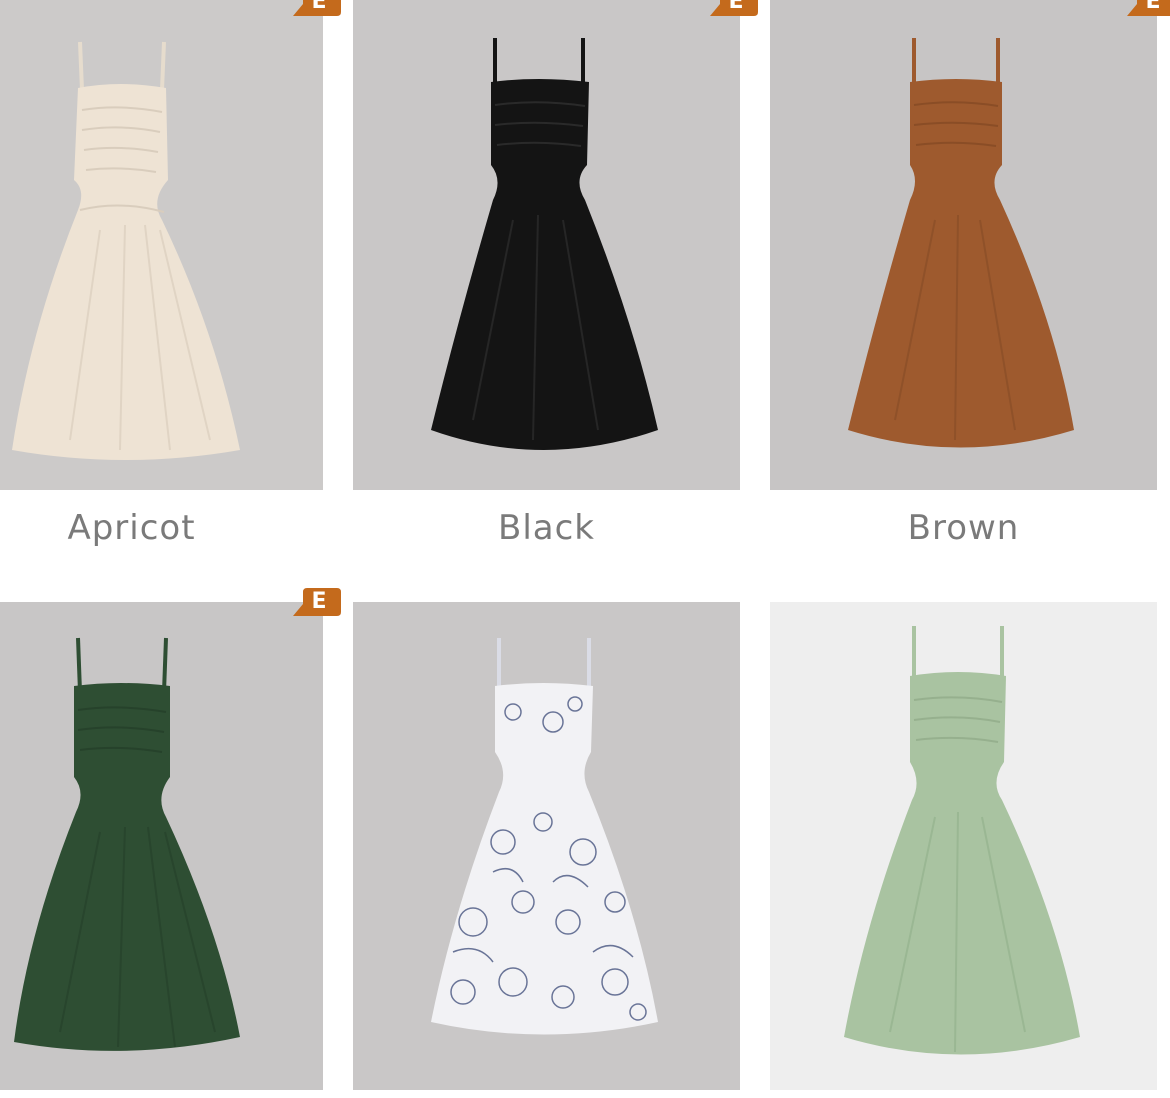 This screenshot has height=1098, width=1170. I want to click on product-image-floral, so click(546, 846).